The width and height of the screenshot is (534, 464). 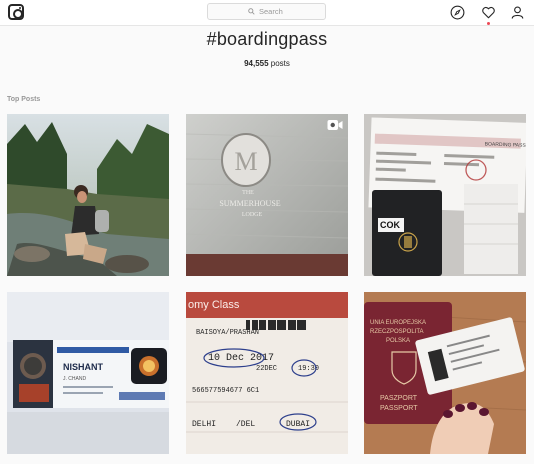 I want to click on overlay-line: DELHI, so click(x=204, y=424).